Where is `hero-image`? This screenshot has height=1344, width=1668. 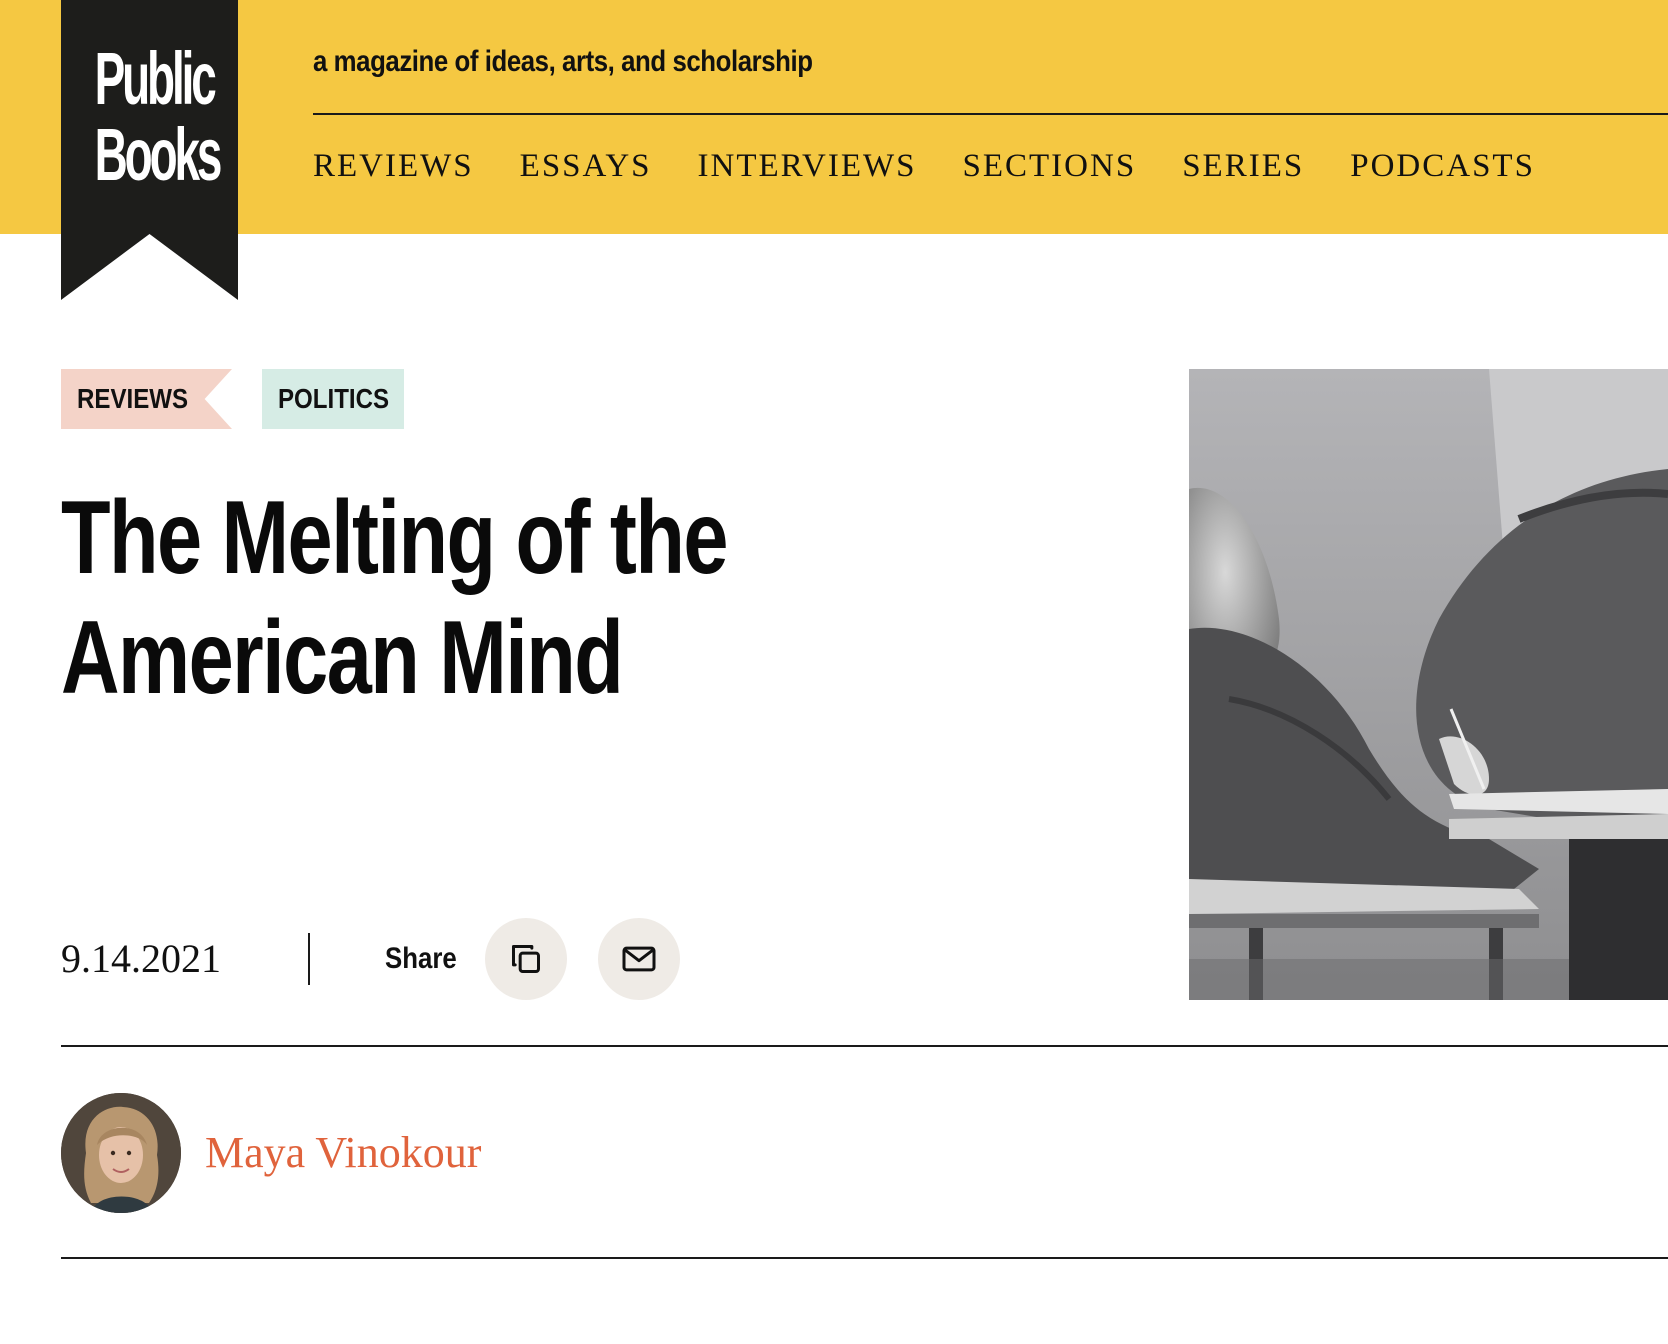
hero-image is located at coordinates (1428, 684).